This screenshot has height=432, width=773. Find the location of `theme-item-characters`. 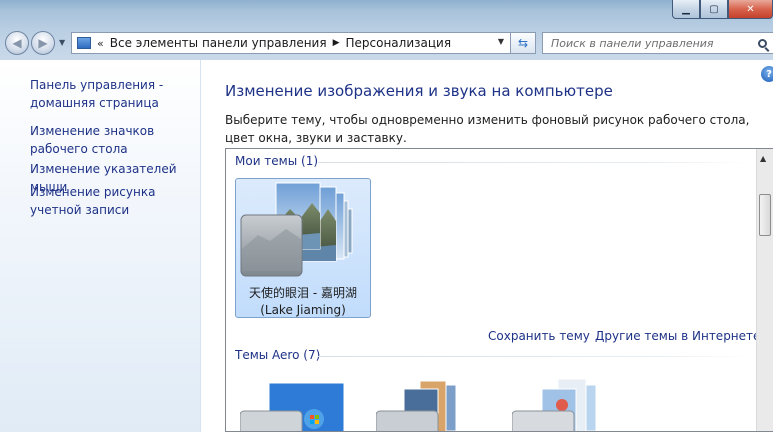

theme-item-characters is located at coordinates (567, 405).